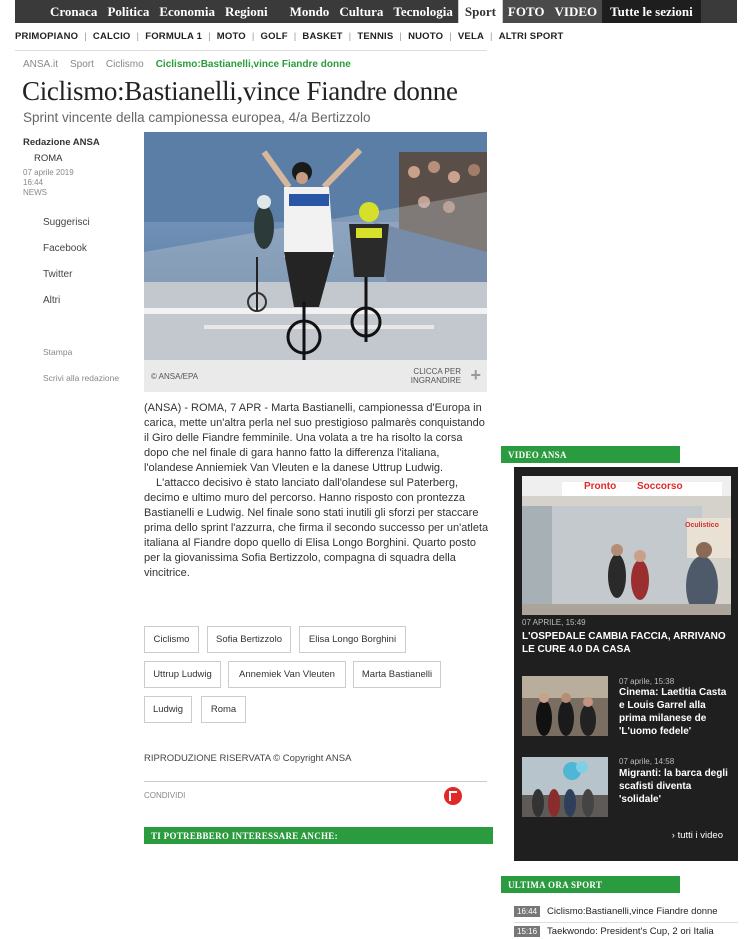 The width and height of the screenshot is (752, 939). I want to click on article-tools: Stampa Scrivi alla redazione, so click(81, 373).